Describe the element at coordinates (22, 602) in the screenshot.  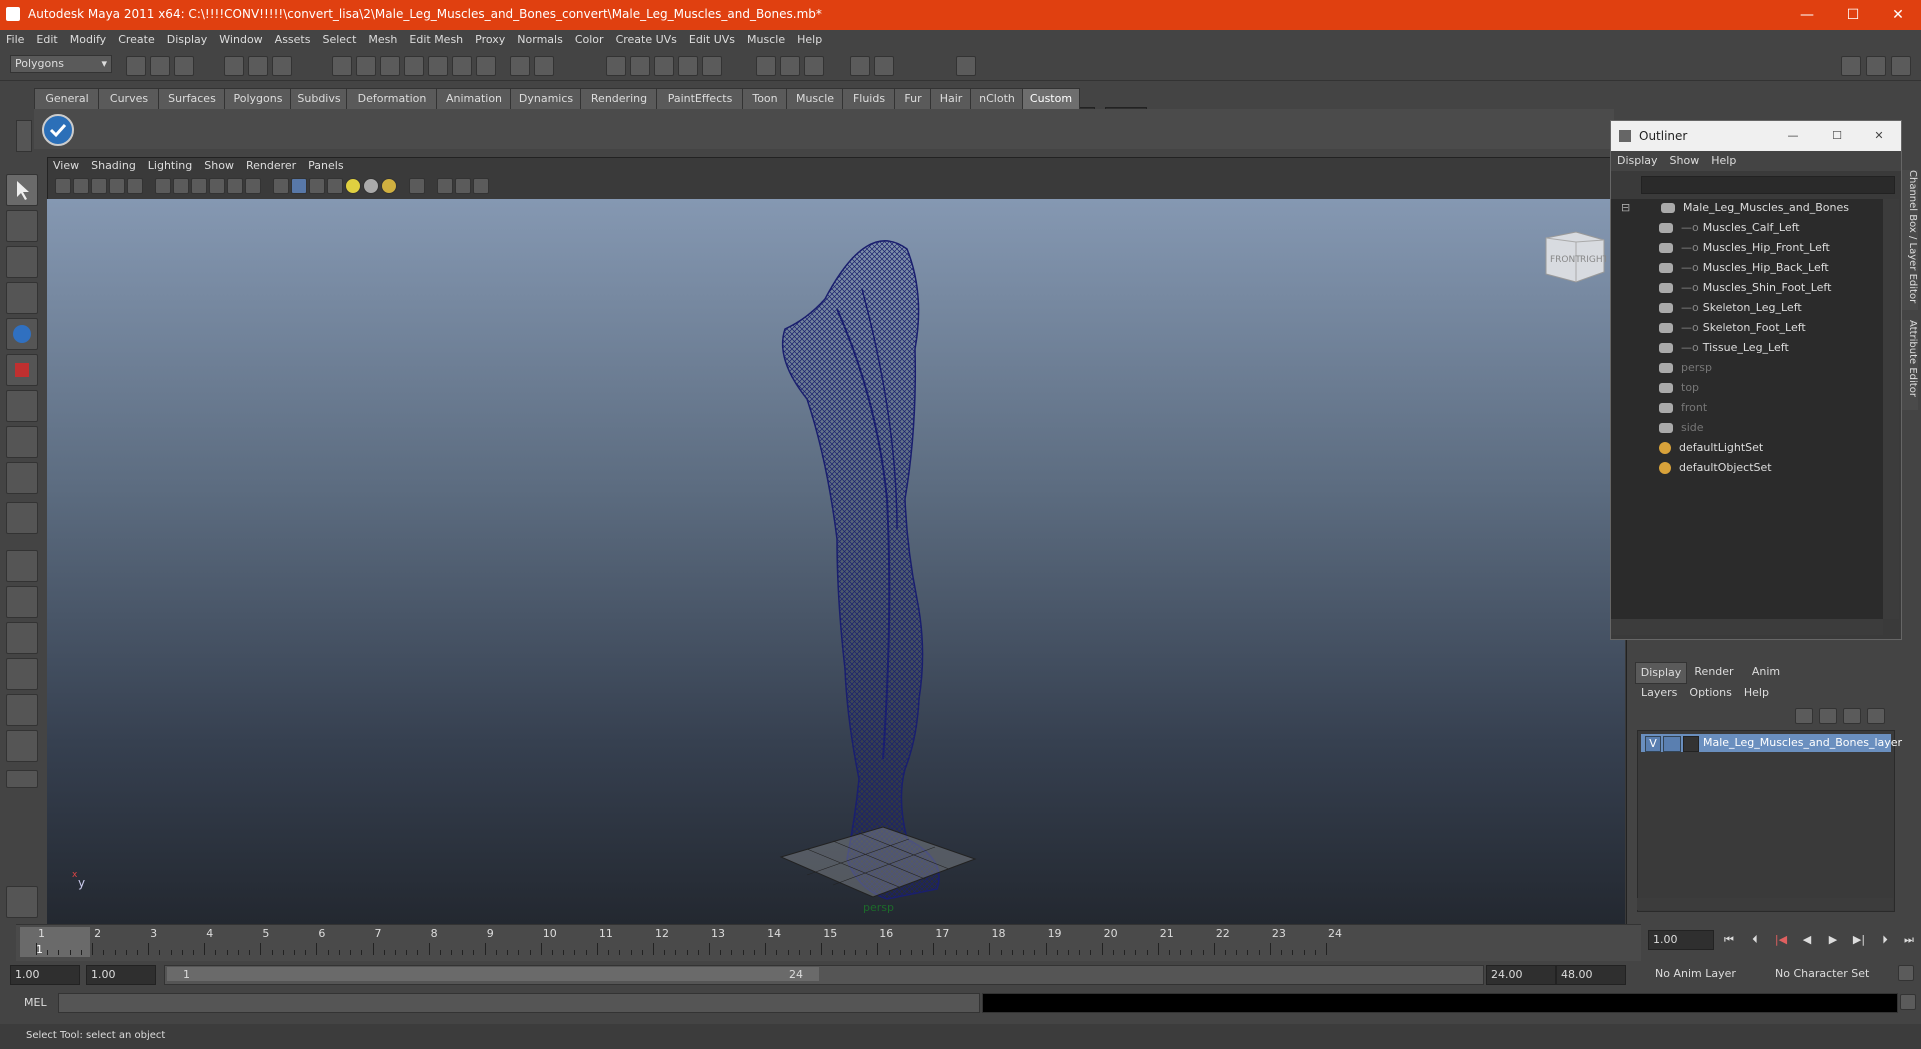
I see `four-view-layout-icon` at that location.